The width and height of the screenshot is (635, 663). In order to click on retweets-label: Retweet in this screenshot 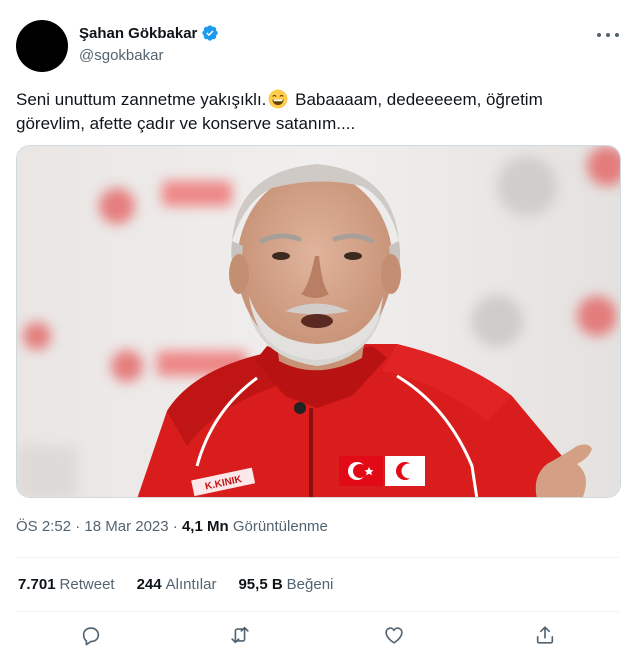, I will do `click(87, 584)`.